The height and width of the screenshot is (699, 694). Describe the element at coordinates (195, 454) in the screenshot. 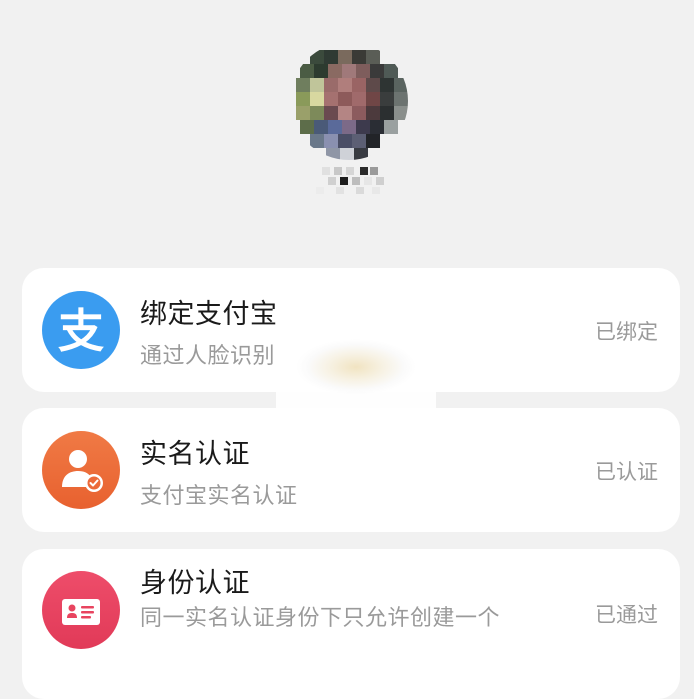

I see `item-title: 实名认证` at that location.